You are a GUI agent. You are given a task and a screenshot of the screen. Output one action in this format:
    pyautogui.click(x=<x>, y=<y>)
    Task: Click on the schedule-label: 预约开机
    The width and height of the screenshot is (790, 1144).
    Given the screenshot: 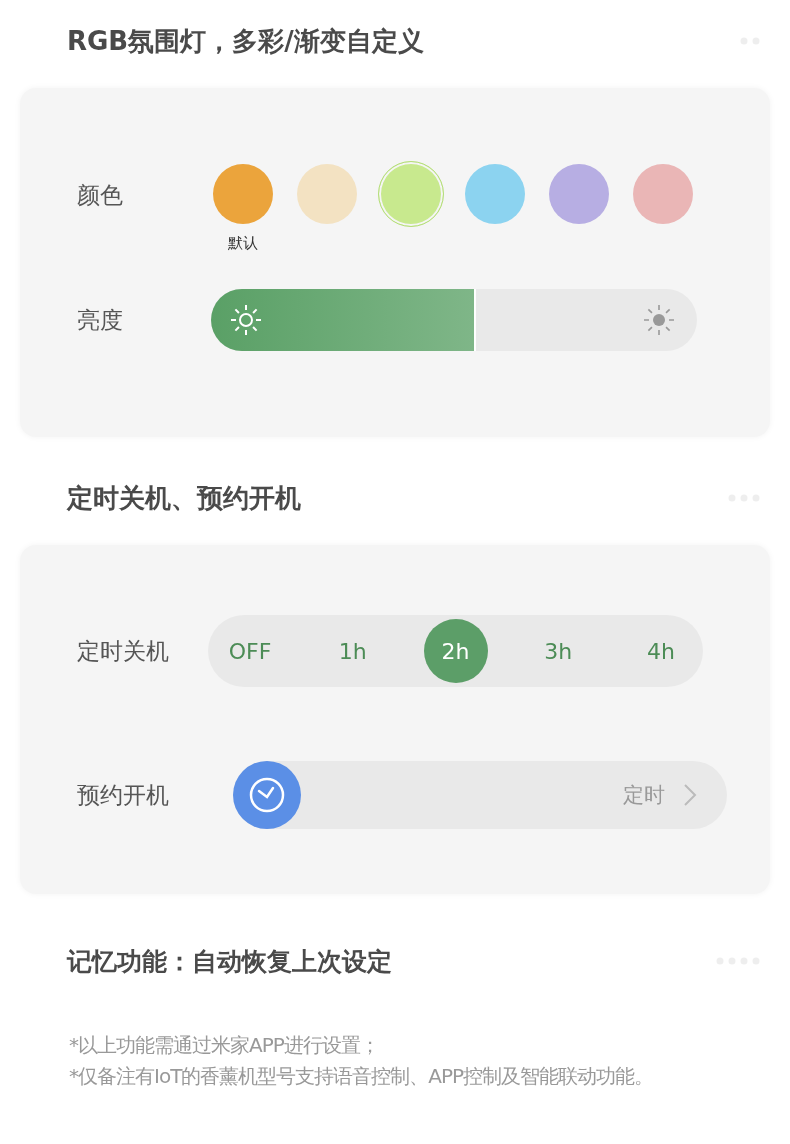 What is the action you would take?
    pyautogui.click(x=123, y=795)
    